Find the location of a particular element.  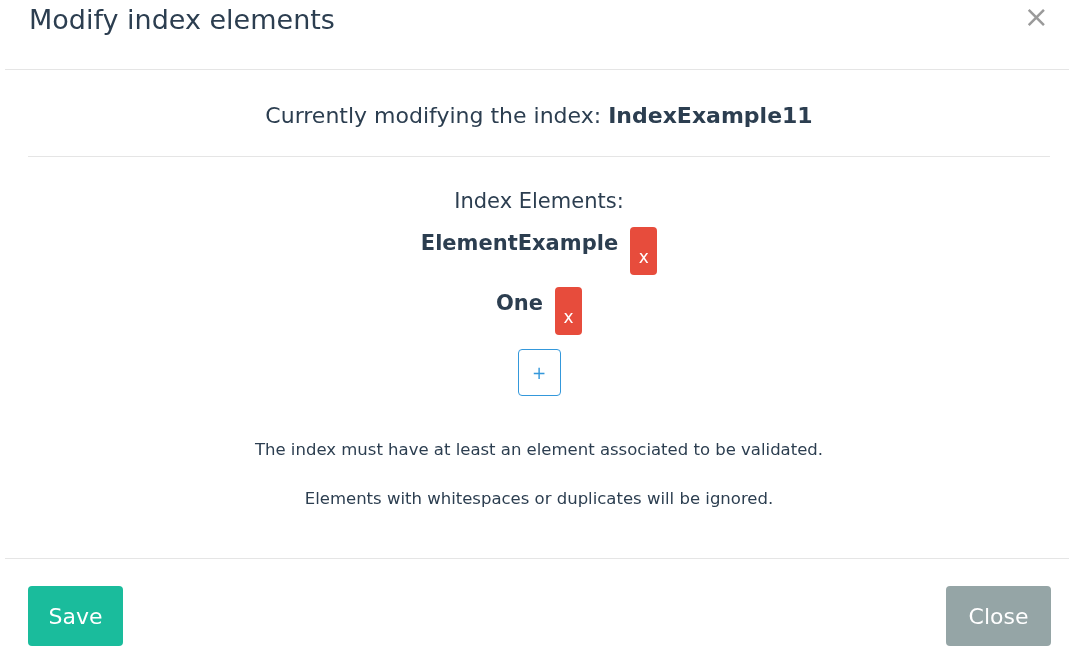

note-text: Elements with whitespaces or duplicates will be ignored. is located at coordinates (539, 498).